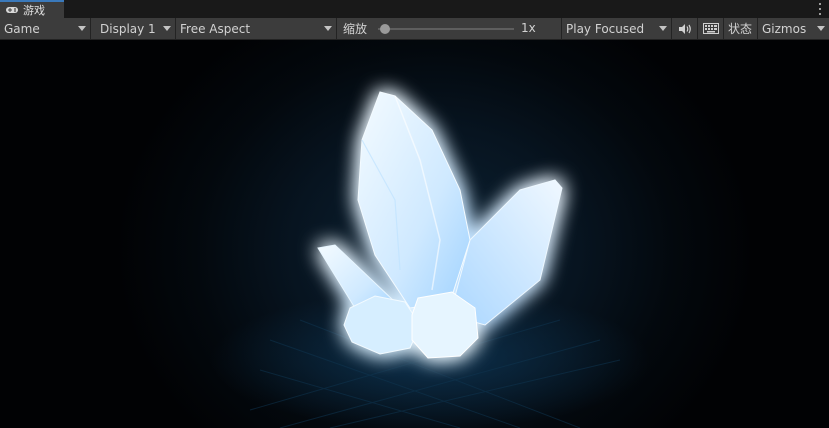 Image resolution: width=829 pixels, height=428 pixels. I want to click on play-mode-dropdown: Play Focused, so click(617, 28).